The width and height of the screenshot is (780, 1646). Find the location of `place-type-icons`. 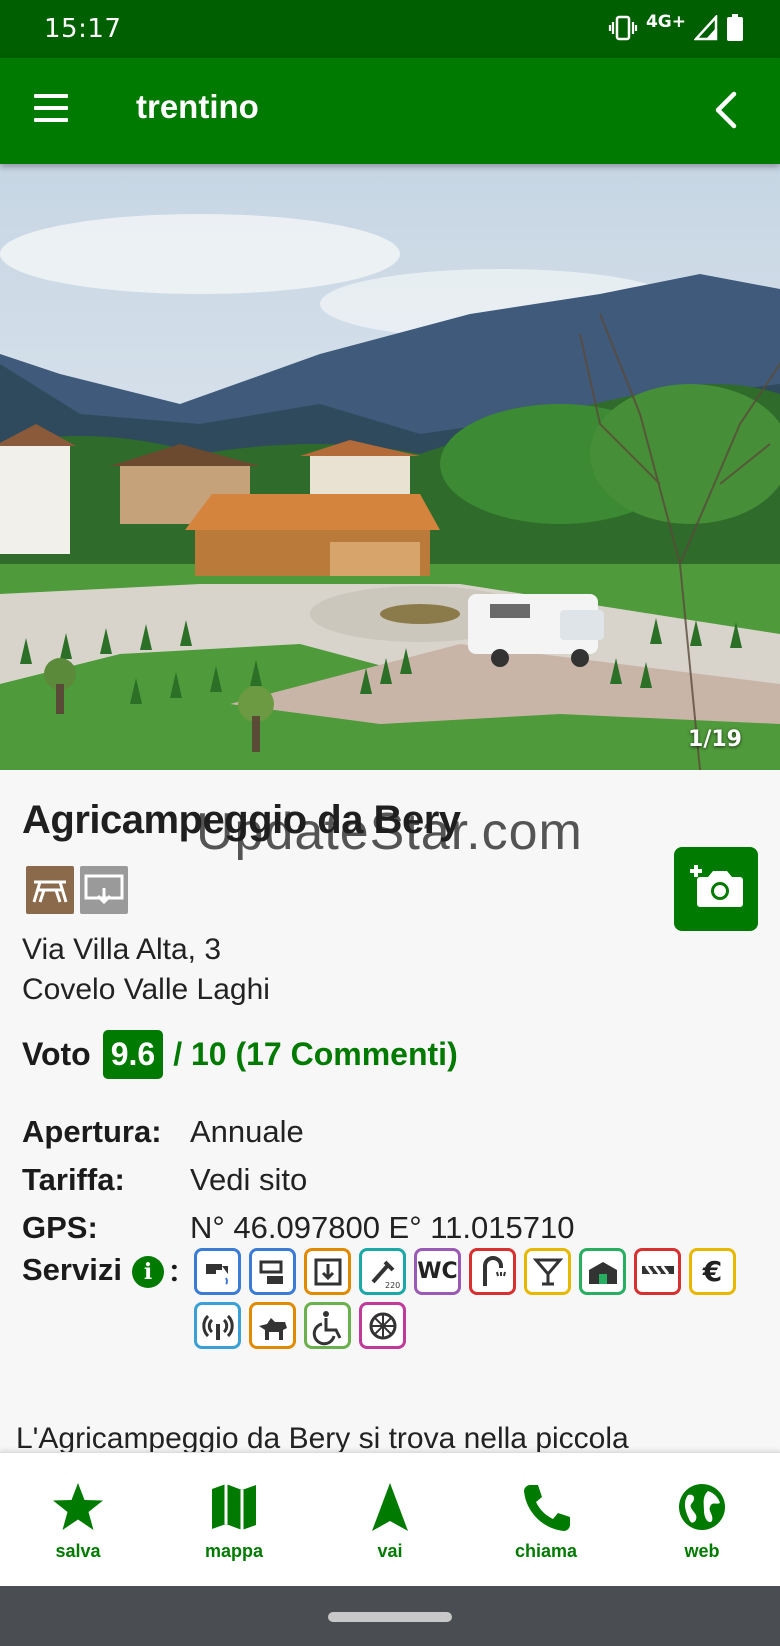

place-type-icons is located at coordinates (77, 890).